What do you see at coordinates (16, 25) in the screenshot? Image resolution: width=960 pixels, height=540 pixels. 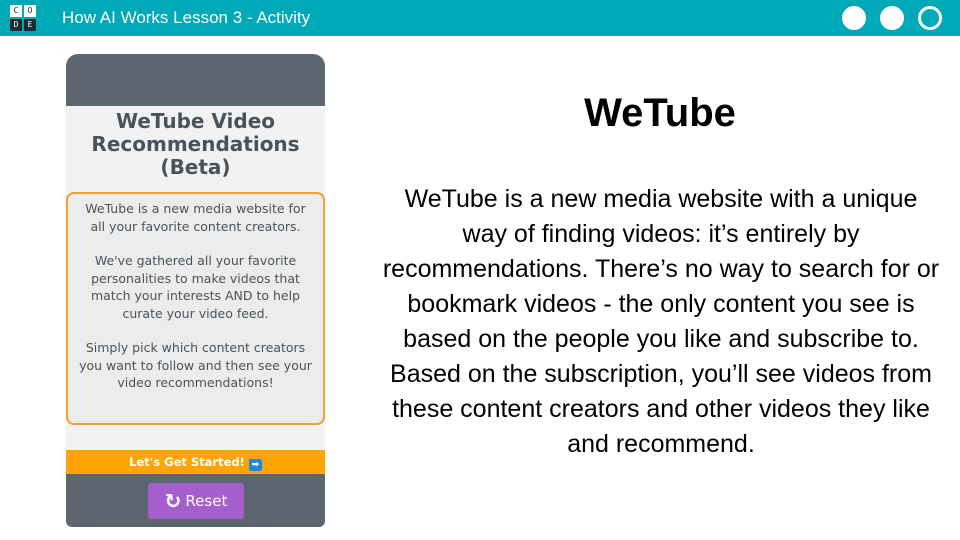 I see `logo-letter: D` at bounding box center [16, 25].